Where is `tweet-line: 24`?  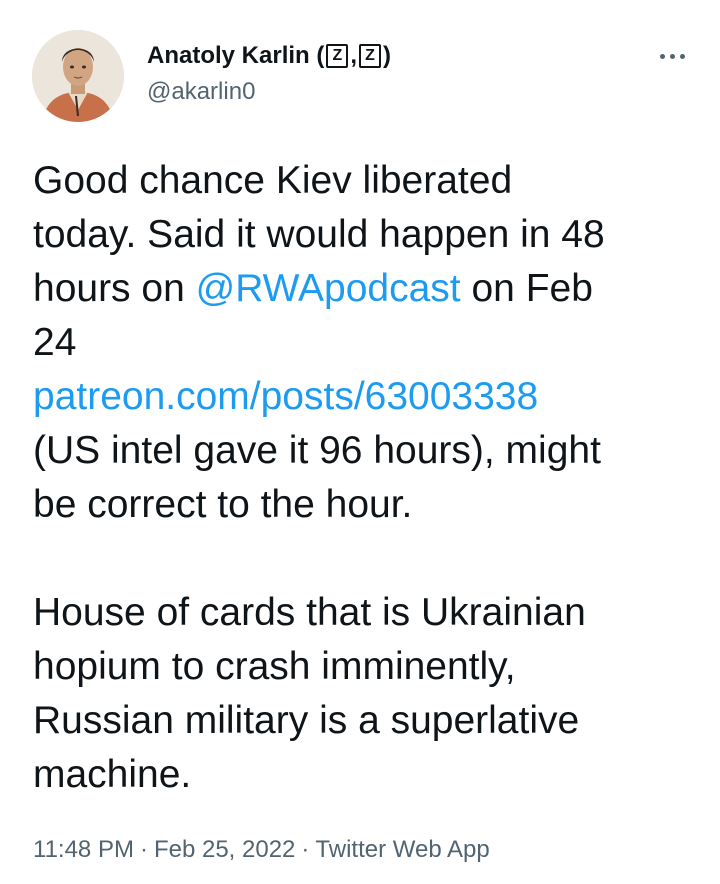
tweet-line: 24 is located at coordinates (55, 342).